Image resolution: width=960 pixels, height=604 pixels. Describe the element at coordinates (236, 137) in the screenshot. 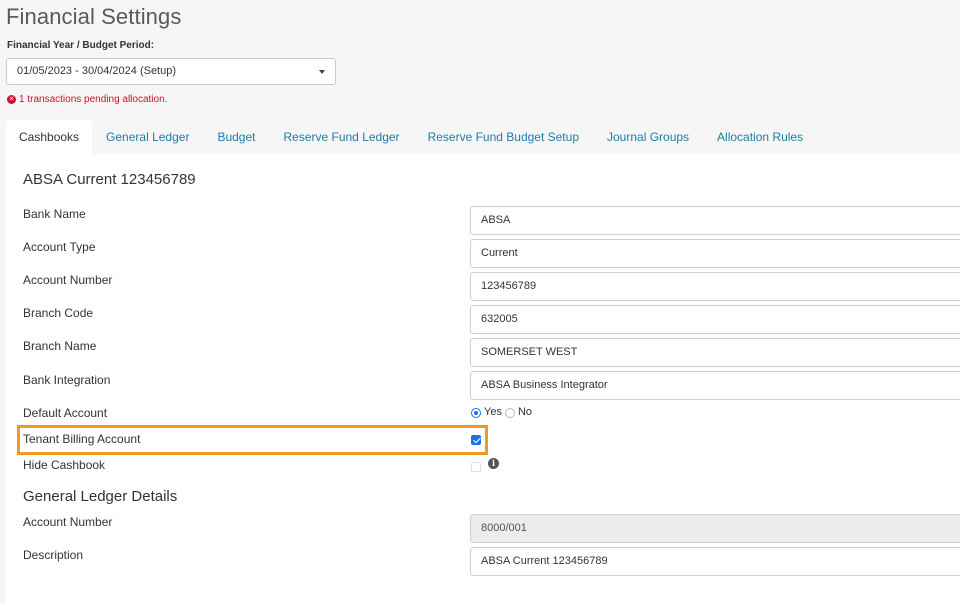

I see `tab-budget: Budget` at that location.